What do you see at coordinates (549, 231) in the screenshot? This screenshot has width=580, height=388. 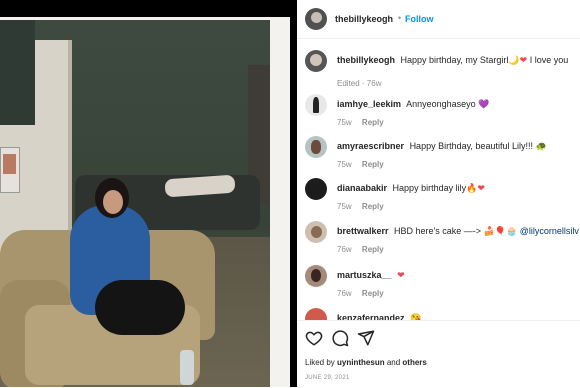 I see `mention-link: @lilycornellsilv` at bounding box center [549, 231].